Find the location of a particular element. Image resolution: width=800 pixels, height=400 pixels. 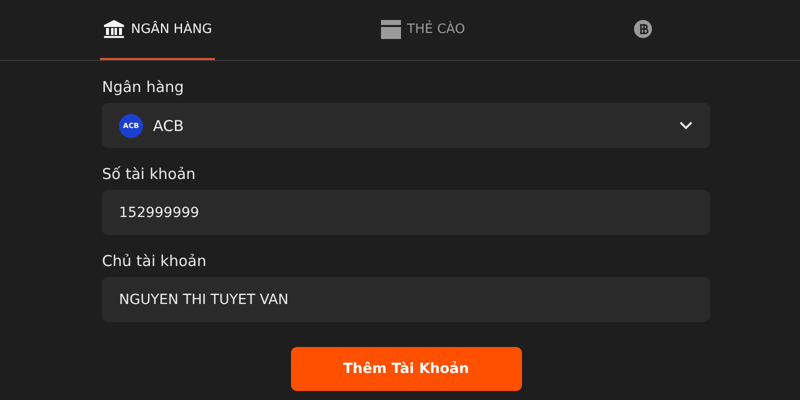

field-label: Chủ tài khoản is located at coordinates (155, 261).